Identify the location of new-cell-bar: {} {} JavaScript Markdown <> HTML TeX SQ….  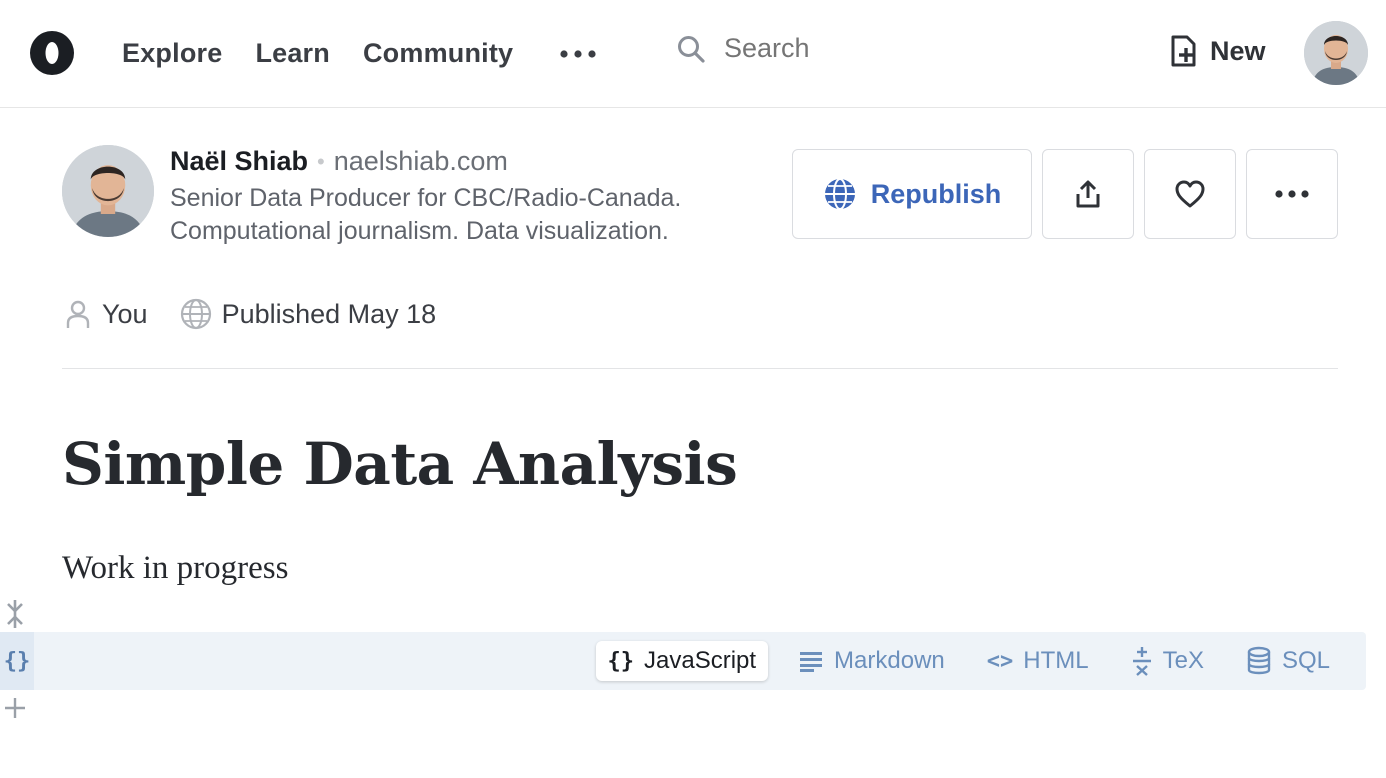
(683, 661).